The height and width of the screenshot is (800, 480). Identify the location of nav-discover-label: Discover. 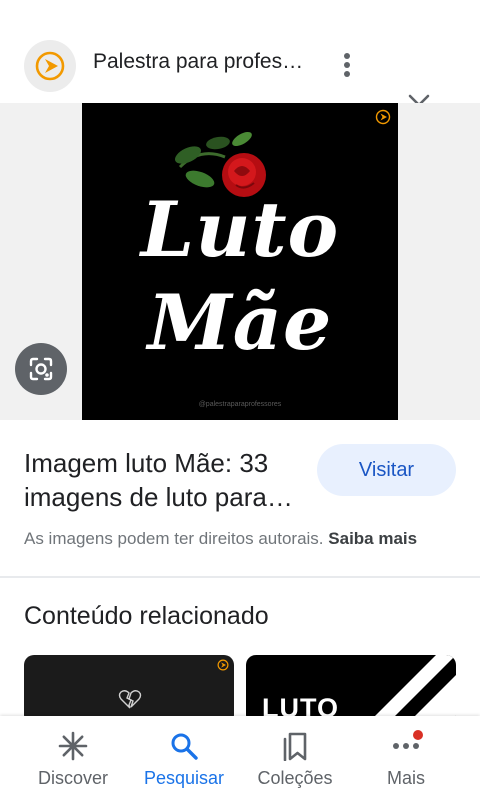
(72, 778).